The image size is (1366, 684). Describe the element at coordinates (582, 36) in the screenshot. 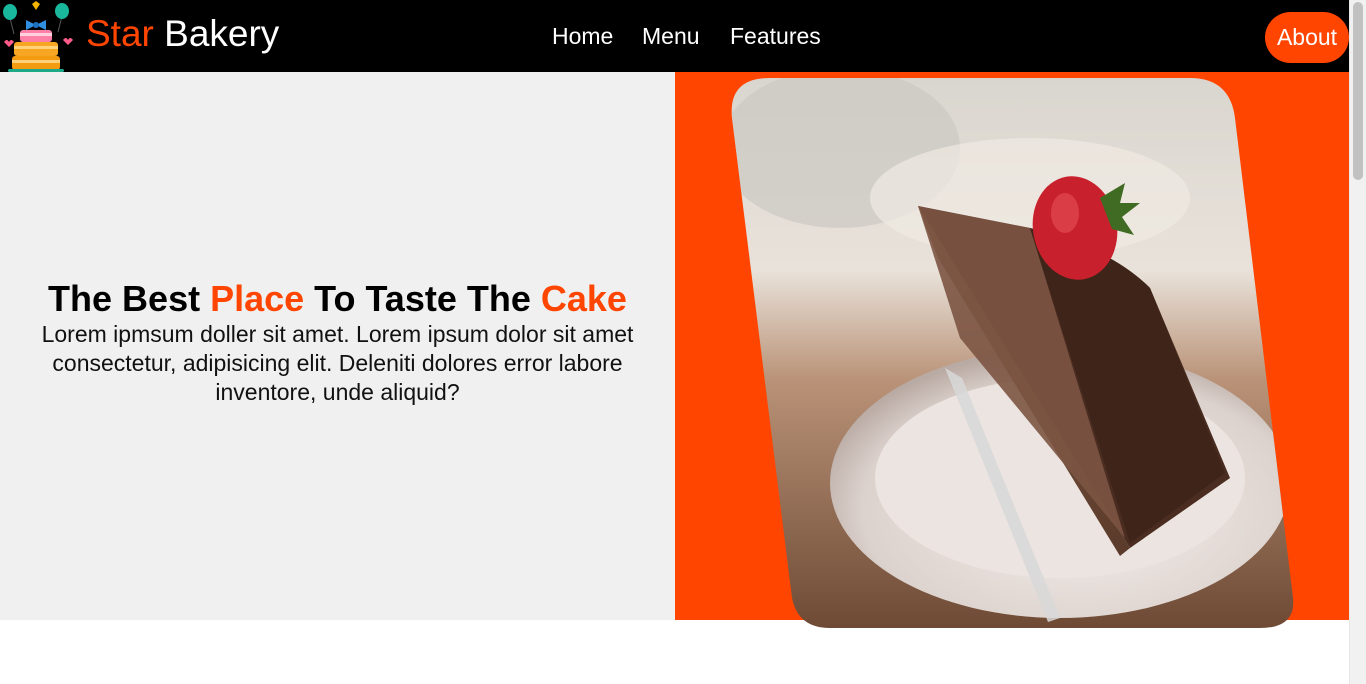

I see `nav-home-link: Home` at that location.